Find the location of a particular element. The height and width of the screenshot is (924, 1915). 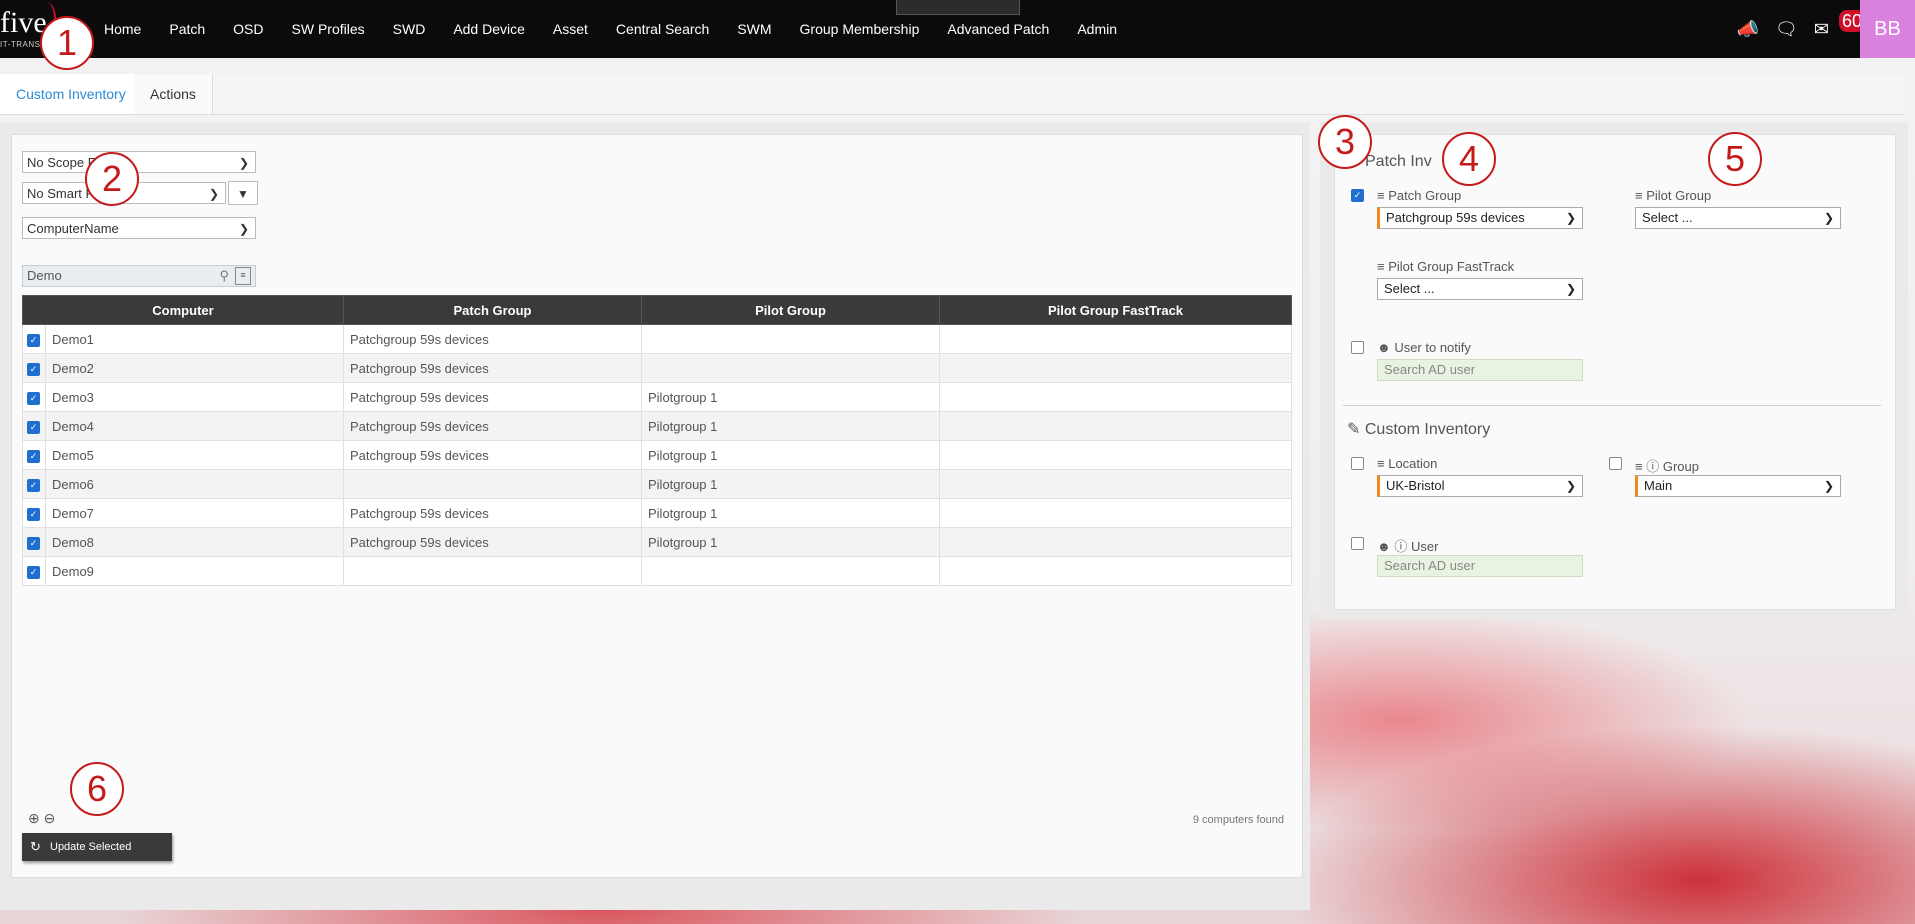

user-checkbox is located at coordinates (1357, 543).